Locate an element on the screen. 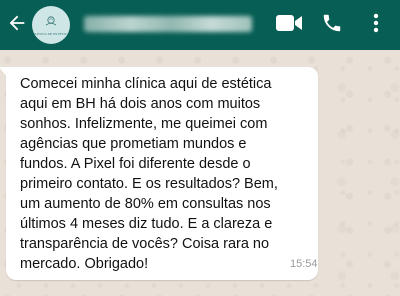 The height and width of the screenshot is (296, 400). video-camera-icon is located at coordinates (289, 25).